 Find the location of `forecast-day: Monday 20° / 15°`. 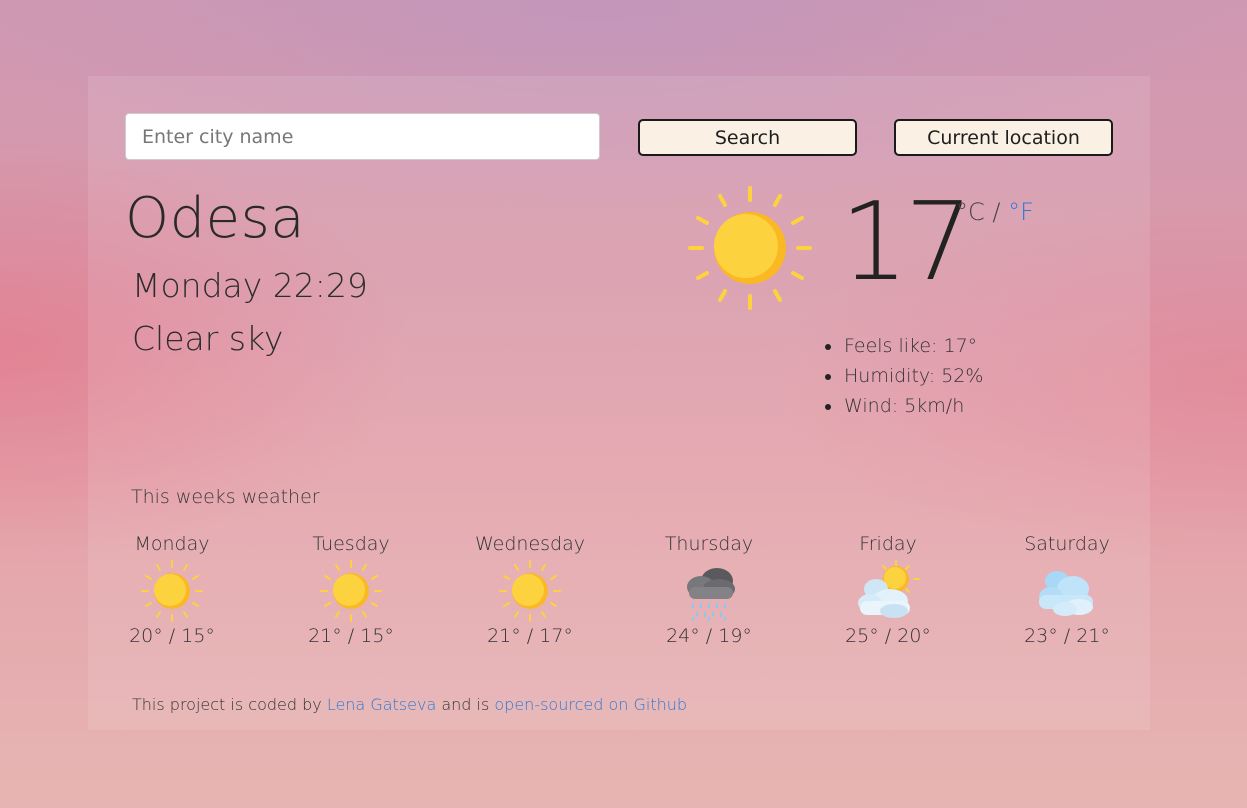

forecast-day: Monday 20° / 15° is located at coordinates (172, 590).